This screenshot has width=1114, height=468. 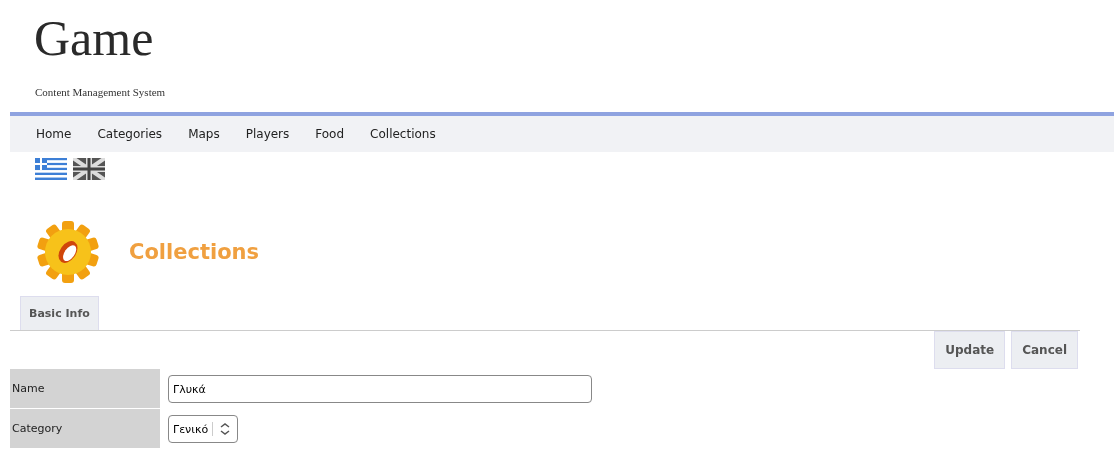 I want to click on nav-link: Collections, so click(x=403, y=134).